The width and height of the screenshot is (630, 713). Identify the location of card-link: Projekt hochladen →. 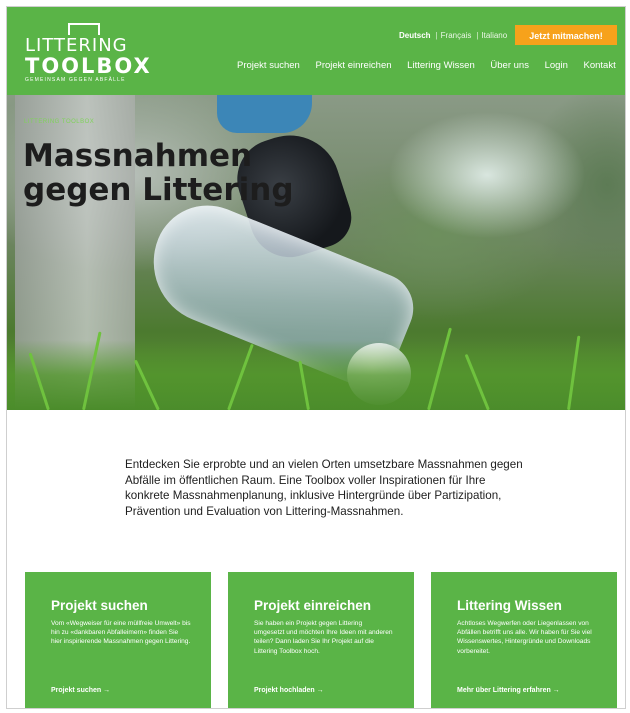
(289, 690).